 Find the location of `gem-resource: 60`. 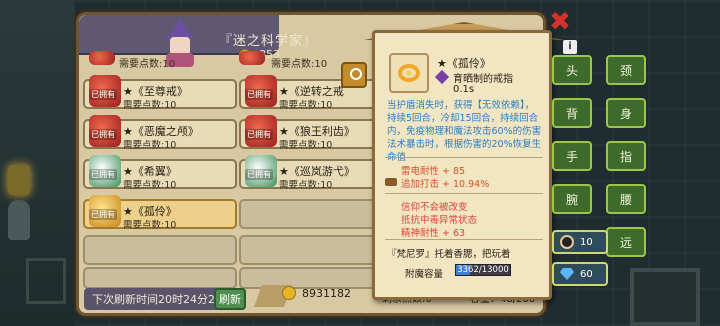

gem-resource: 60 is located at coordinates (580, 274).